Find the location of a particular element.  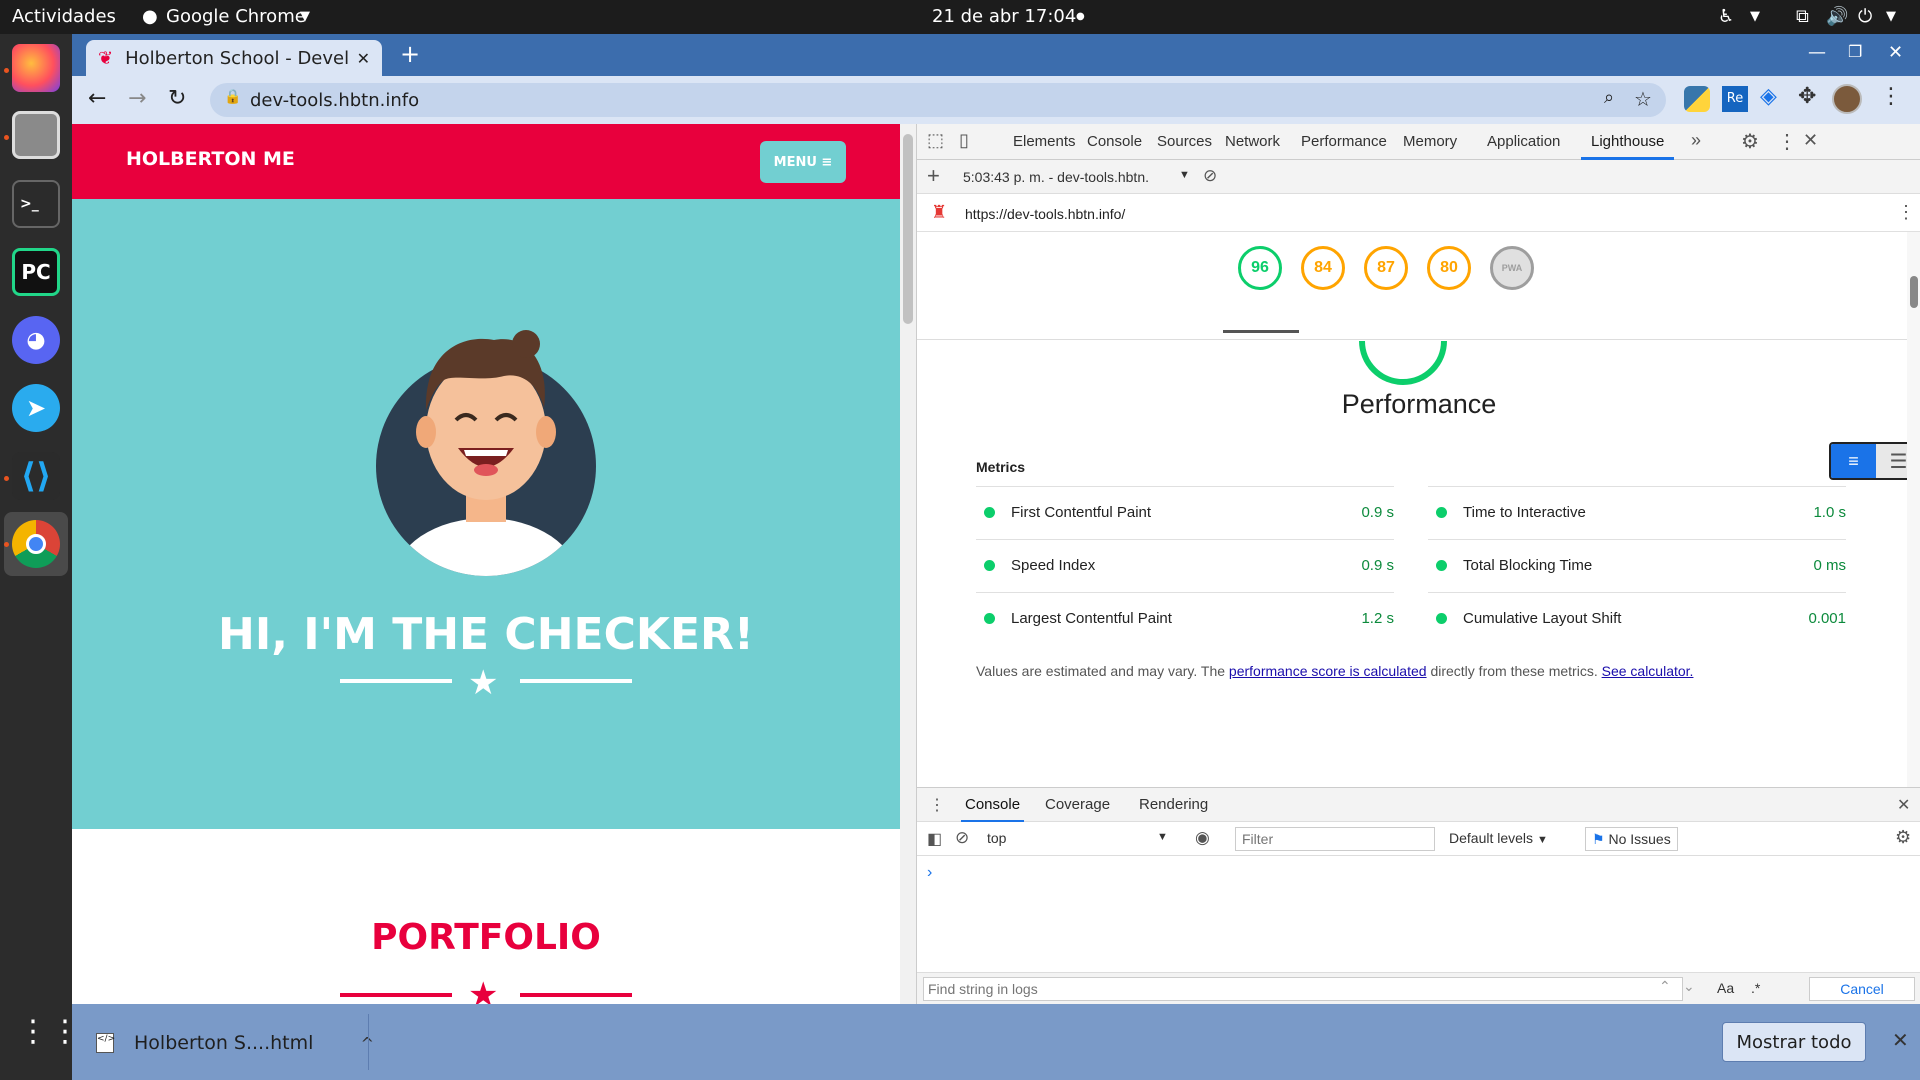

report-menu-icon: ⋮ is located at coordinates (1906, 212).